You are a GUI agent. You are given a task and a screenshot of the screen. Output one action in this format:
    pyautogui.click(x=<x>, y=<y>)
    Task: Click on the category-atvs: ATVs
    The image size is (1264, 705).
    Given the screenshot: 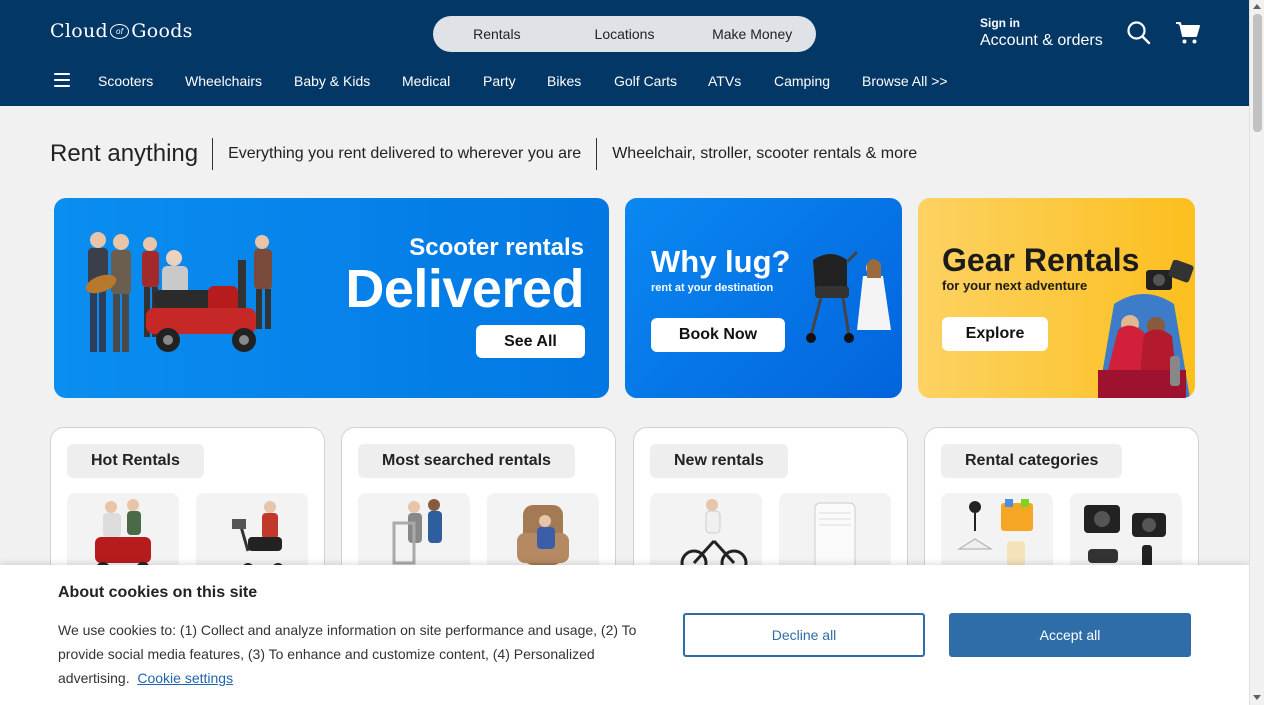 What is the action you would take?
    pyautogui.click(x=724, y=81)
    